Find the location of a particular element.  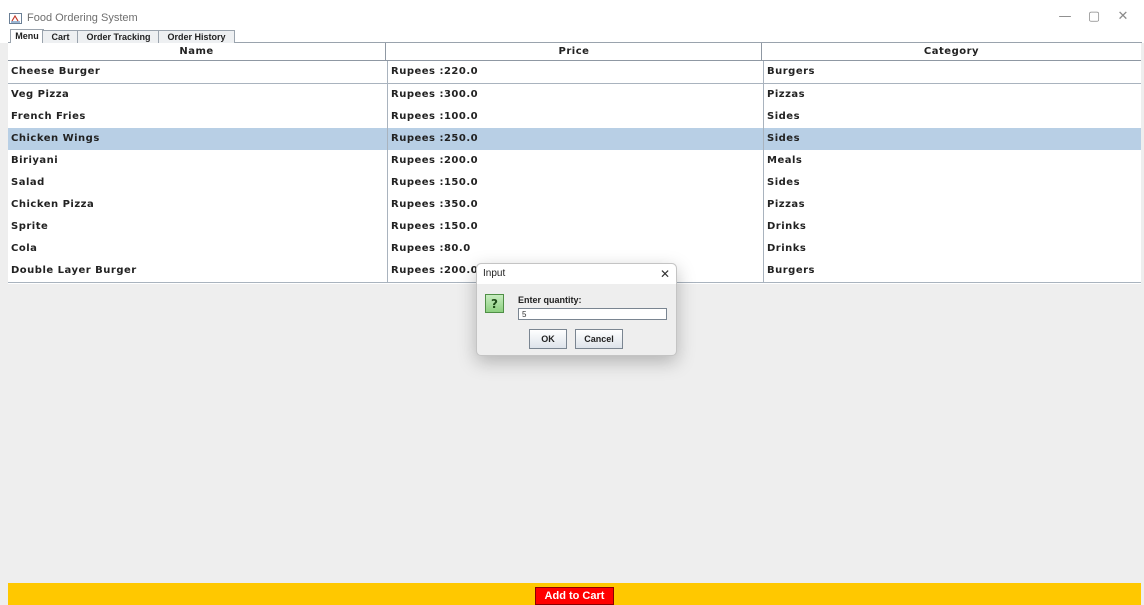

cell-name: Salad is located at coordinates (28, 182).